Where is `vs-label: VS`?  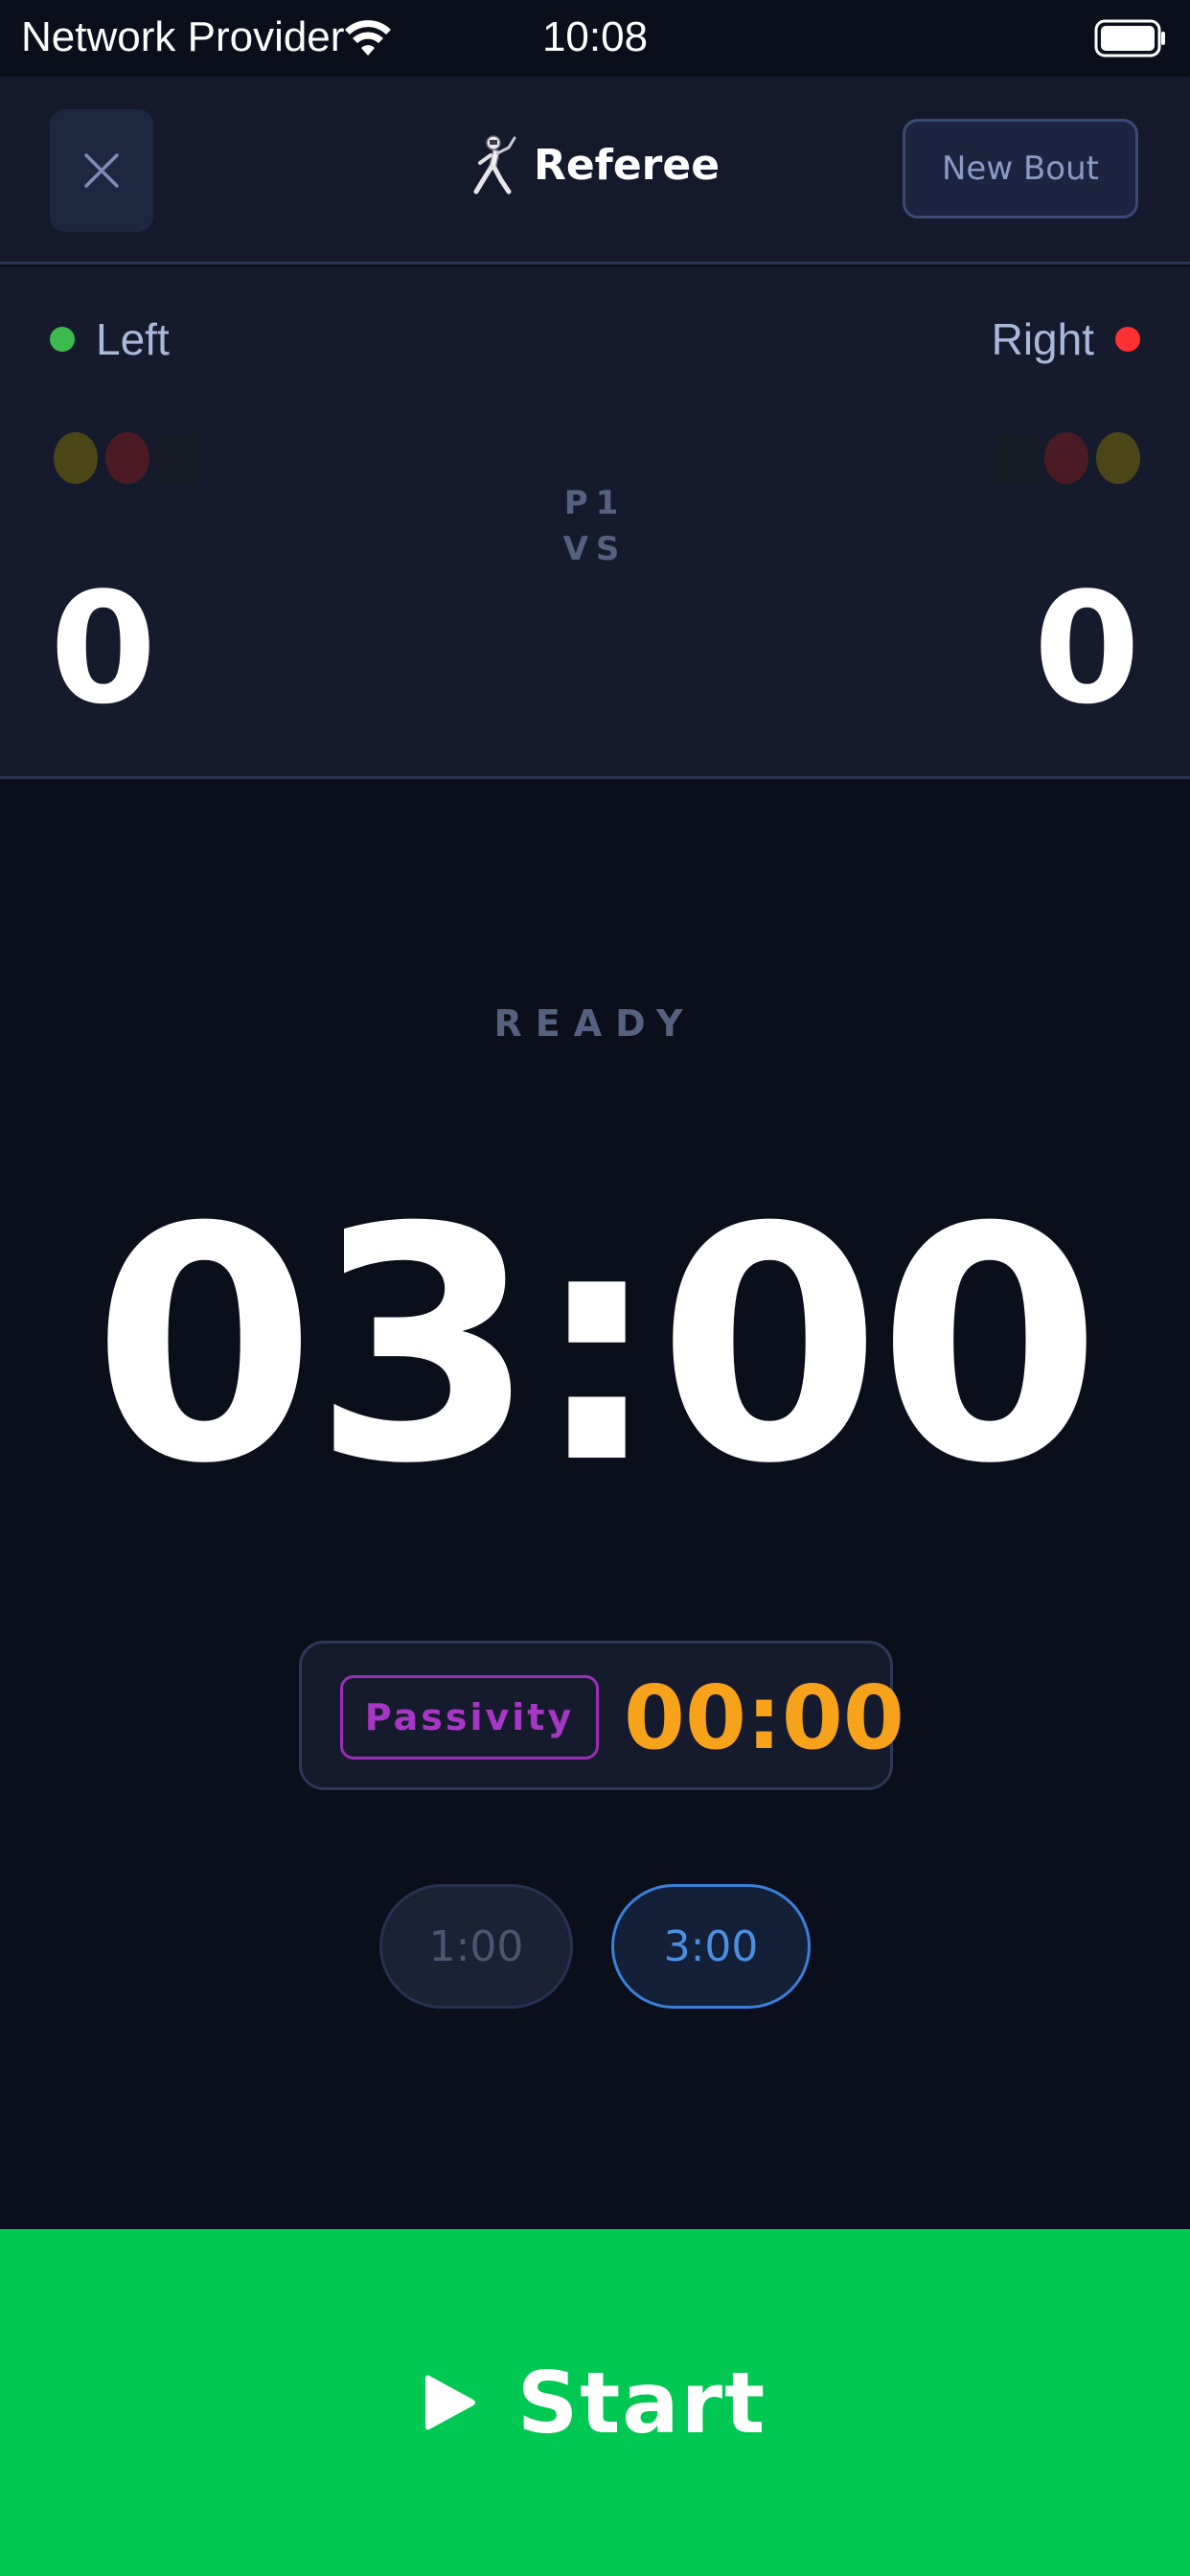 vs-label: VS is located at coordinates (595, 549).